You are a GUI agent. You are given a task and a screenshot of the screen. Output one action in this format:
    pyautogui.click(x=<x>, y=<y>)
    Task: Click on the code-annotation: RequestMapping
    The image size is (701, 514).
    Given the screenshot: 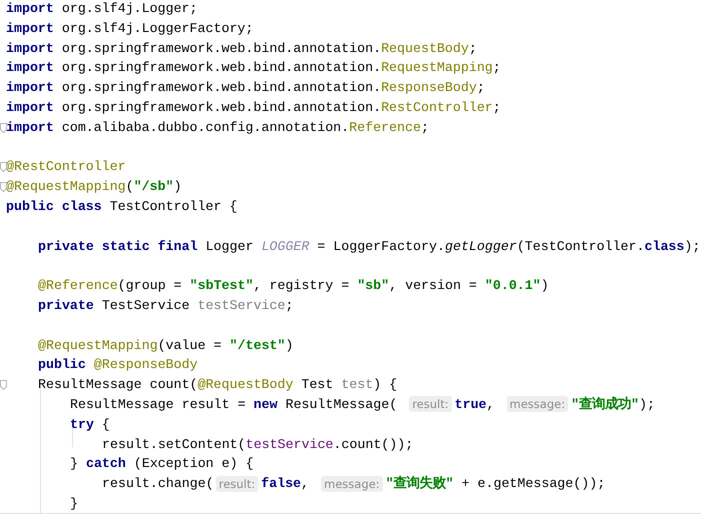 What is the action you would take?
    pyautogui.click(x=437, y=68)
    